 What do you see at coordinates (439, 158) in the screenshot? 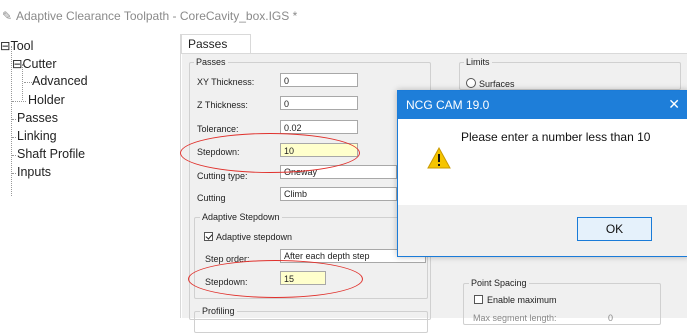
I see `warning-icon` at bounding box center [439, 158].